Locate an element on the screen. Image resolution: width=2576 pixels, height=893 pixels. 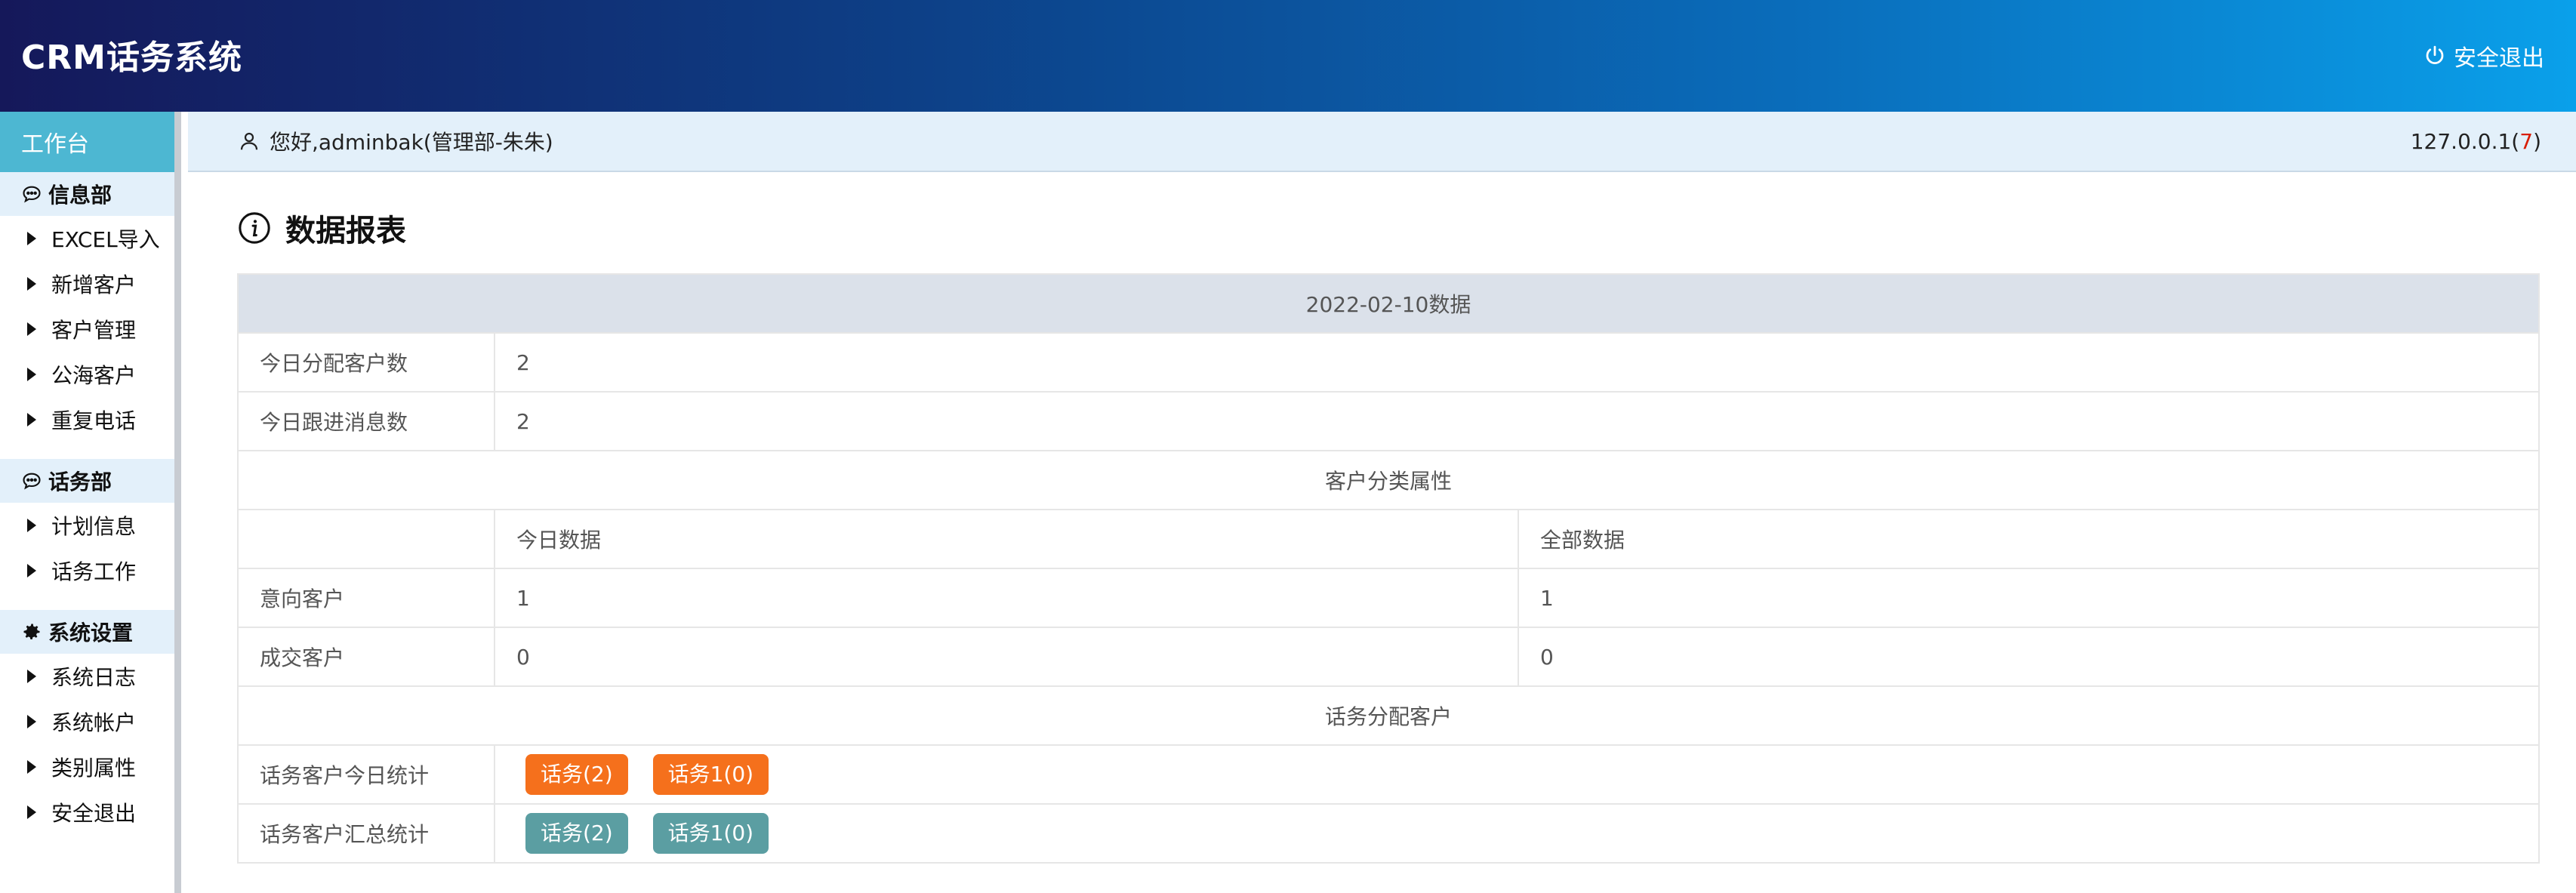
section-title: 系统设置 is located at coordinates (91, 632).